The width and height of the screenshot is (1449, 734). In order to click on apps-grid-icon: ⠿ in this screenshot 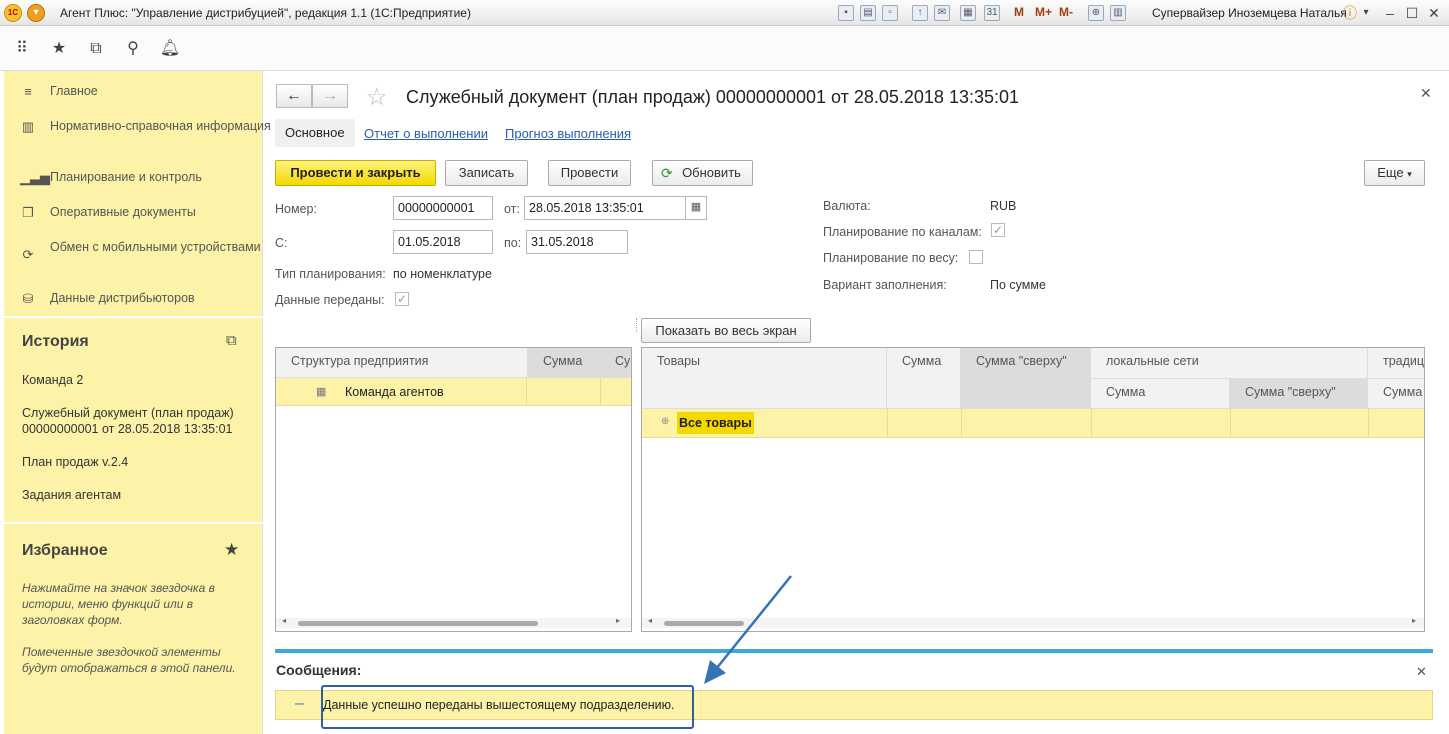, I will do `click(22, 49)`.